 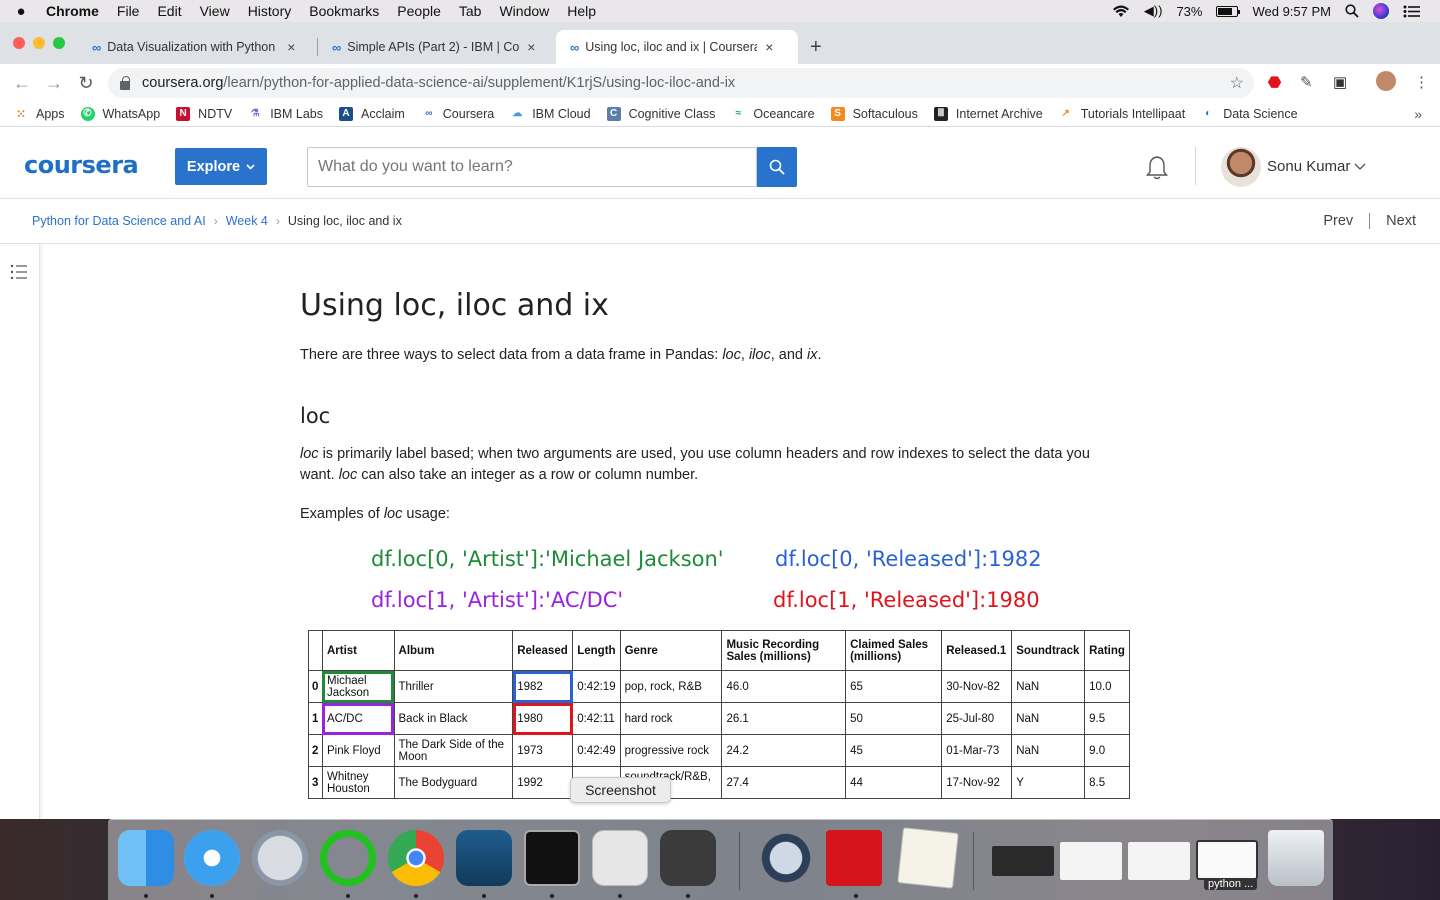 What do you see at coordinates (784, 650) in the screenshot?
I see `header-cell: Music Recording Sales (millions)` at bounding box center [784, 650].